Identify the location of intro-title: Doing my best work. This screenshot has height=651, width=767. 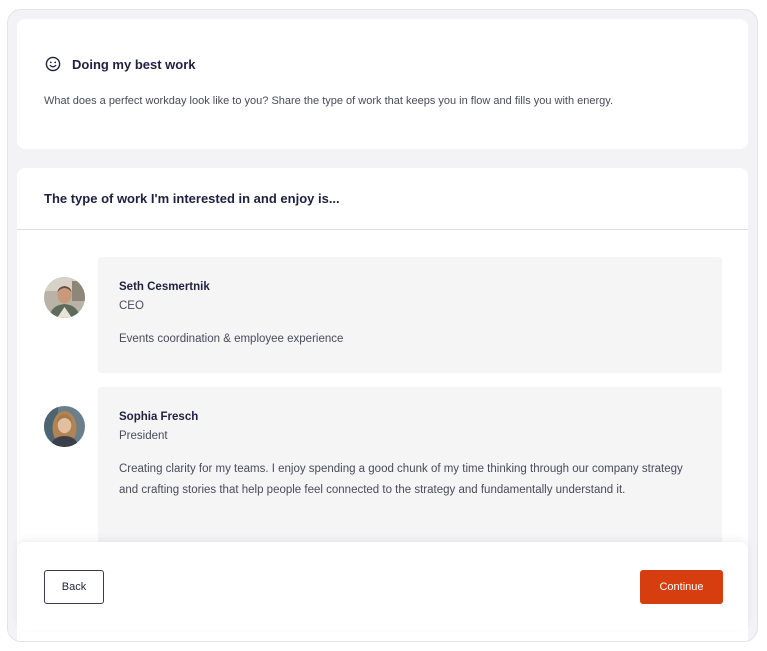
(134, 64).